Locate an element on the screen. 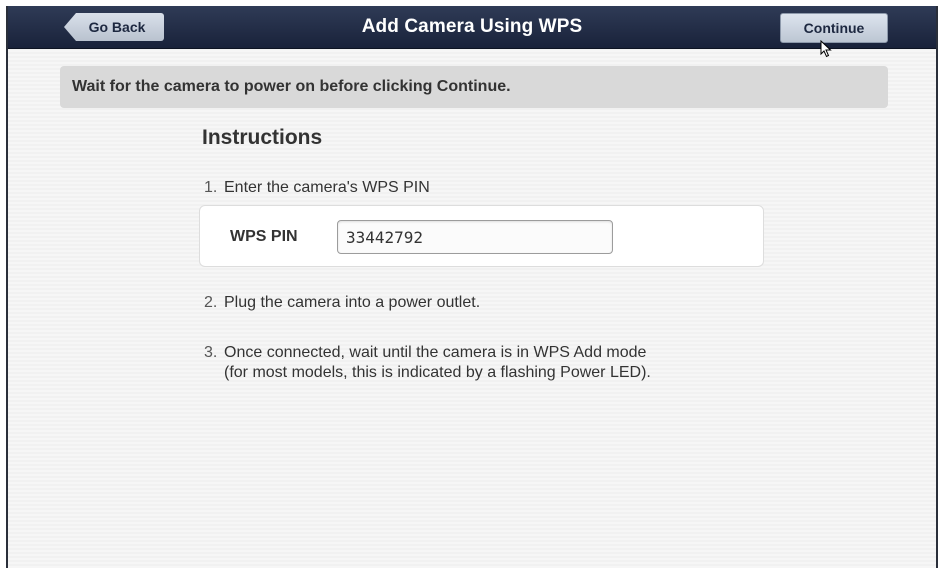  step-number: 2. is located at coordinates (211, 302).